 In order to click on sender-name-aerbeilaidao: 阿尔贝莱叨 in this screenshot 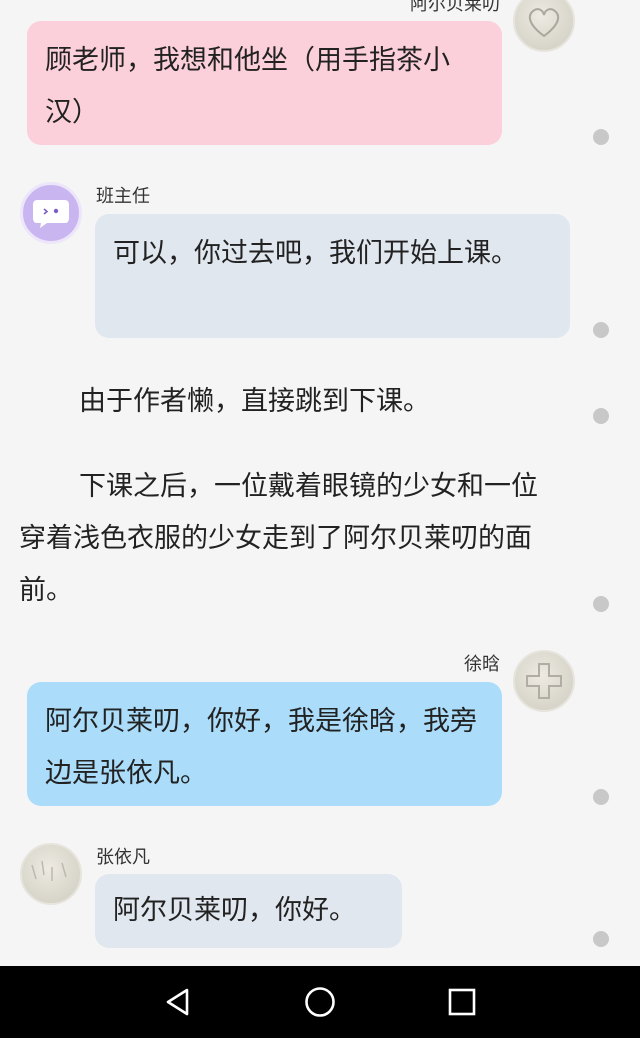, I will do `click(455, 7)`.